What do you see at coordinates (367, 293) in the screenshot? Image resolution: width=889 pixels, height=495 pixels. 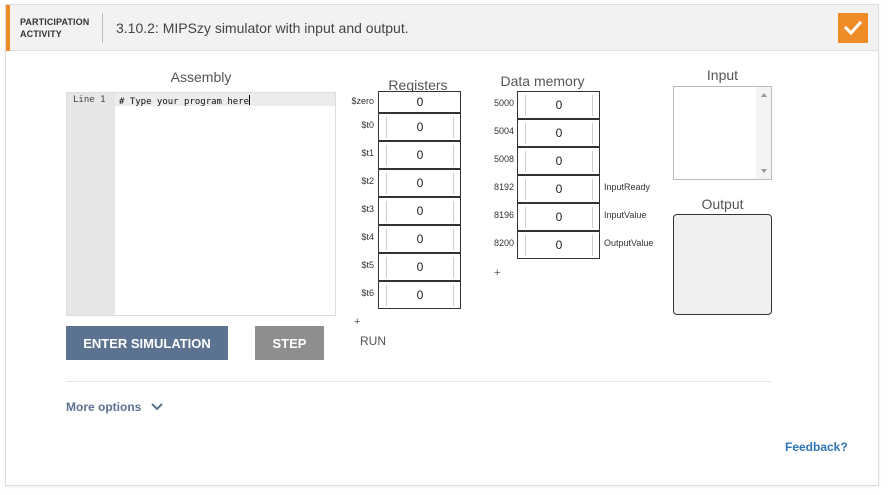 I see `register-name: $t6` at bounding box center [367, 293].